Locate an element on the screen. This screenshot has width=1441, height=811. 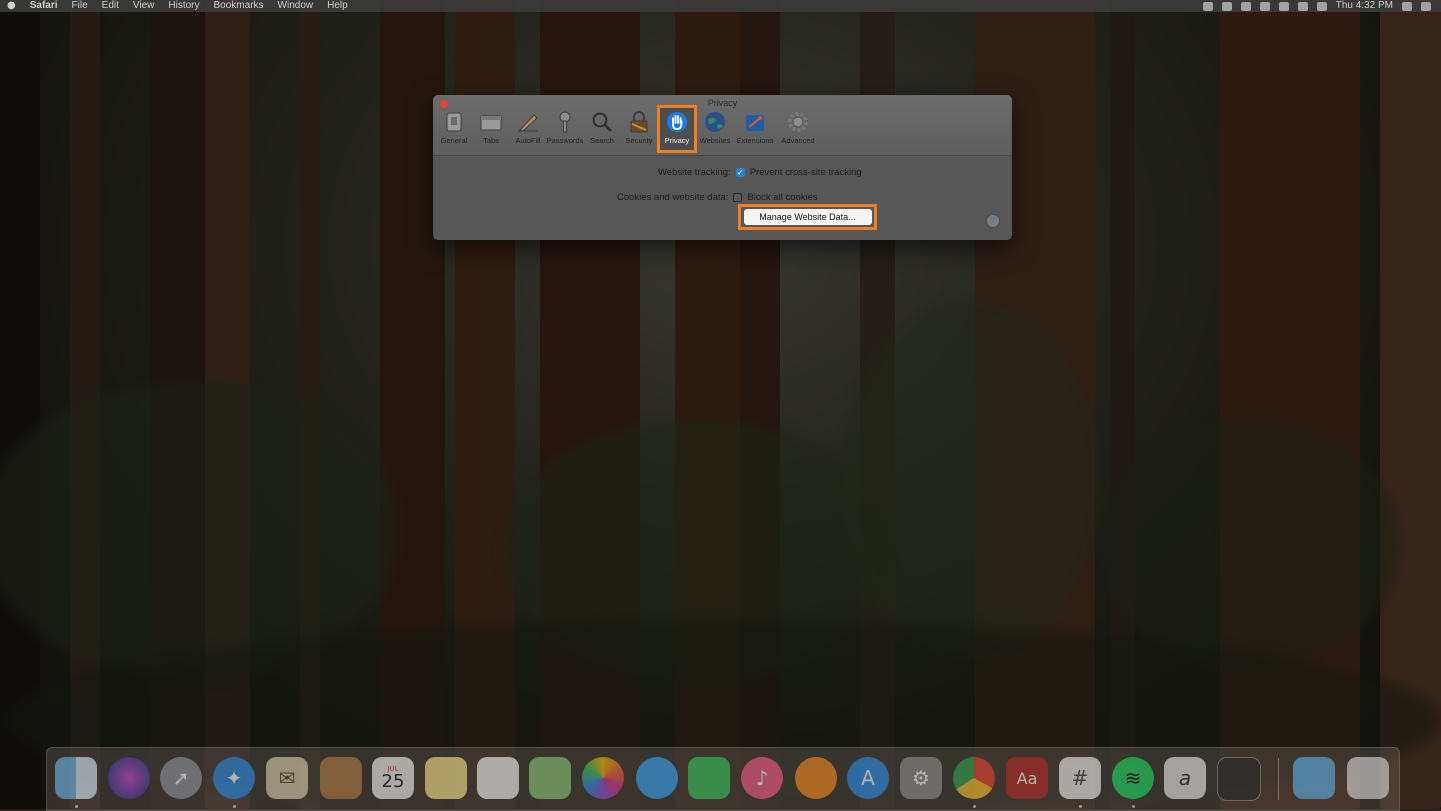
autofill-icon is located at coordinates (528, 122).